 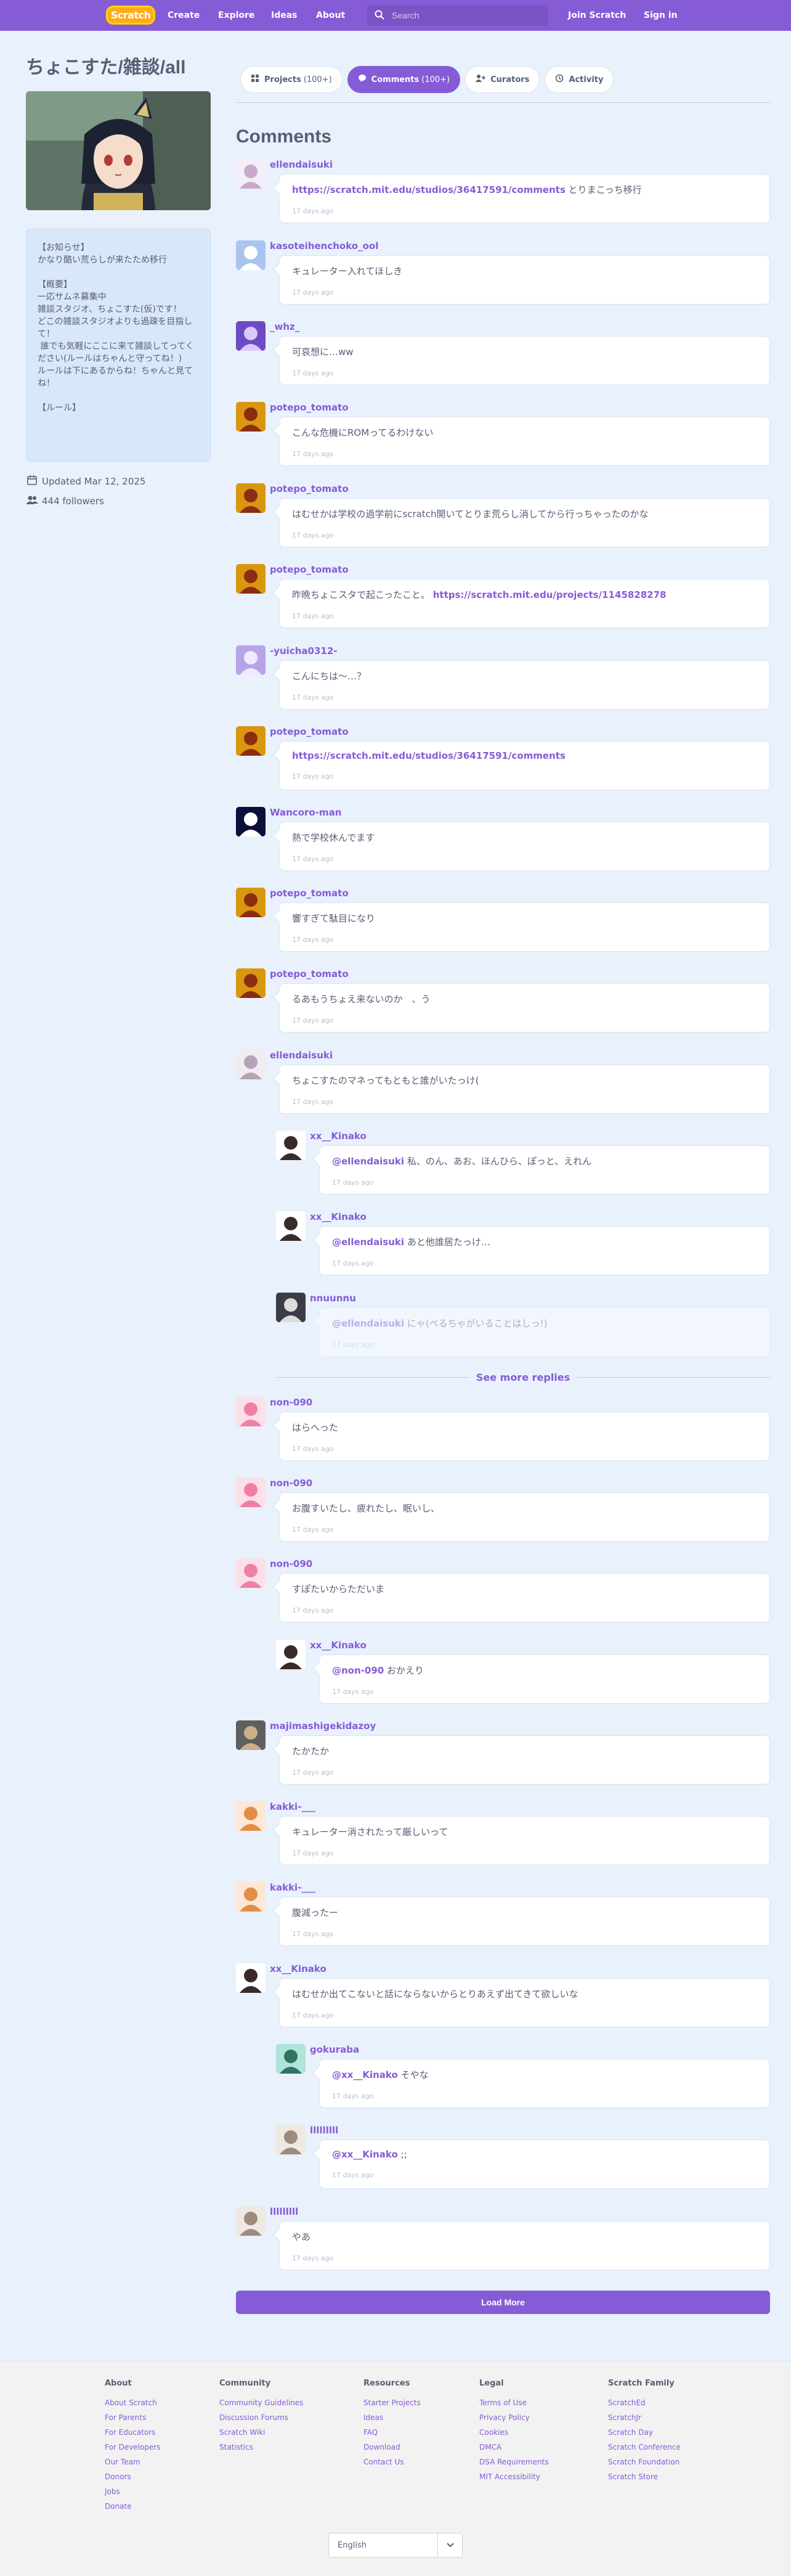 What do you see at coordinates (261, 2402) in the screenshot?
I see `footer-link: Community Guidelines` at bounding box center [261, 2402].